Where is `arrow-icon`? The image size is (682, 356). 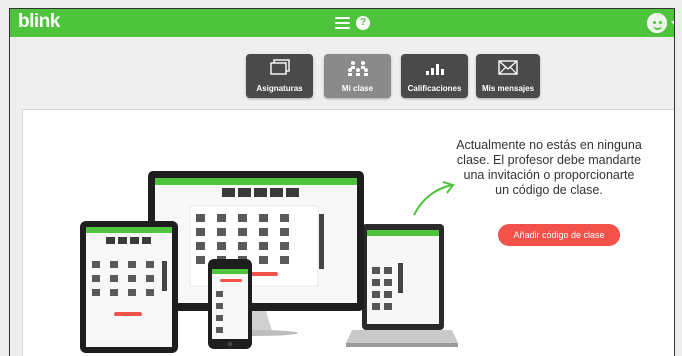 arrow-icon is located at coordinates (434, 198).